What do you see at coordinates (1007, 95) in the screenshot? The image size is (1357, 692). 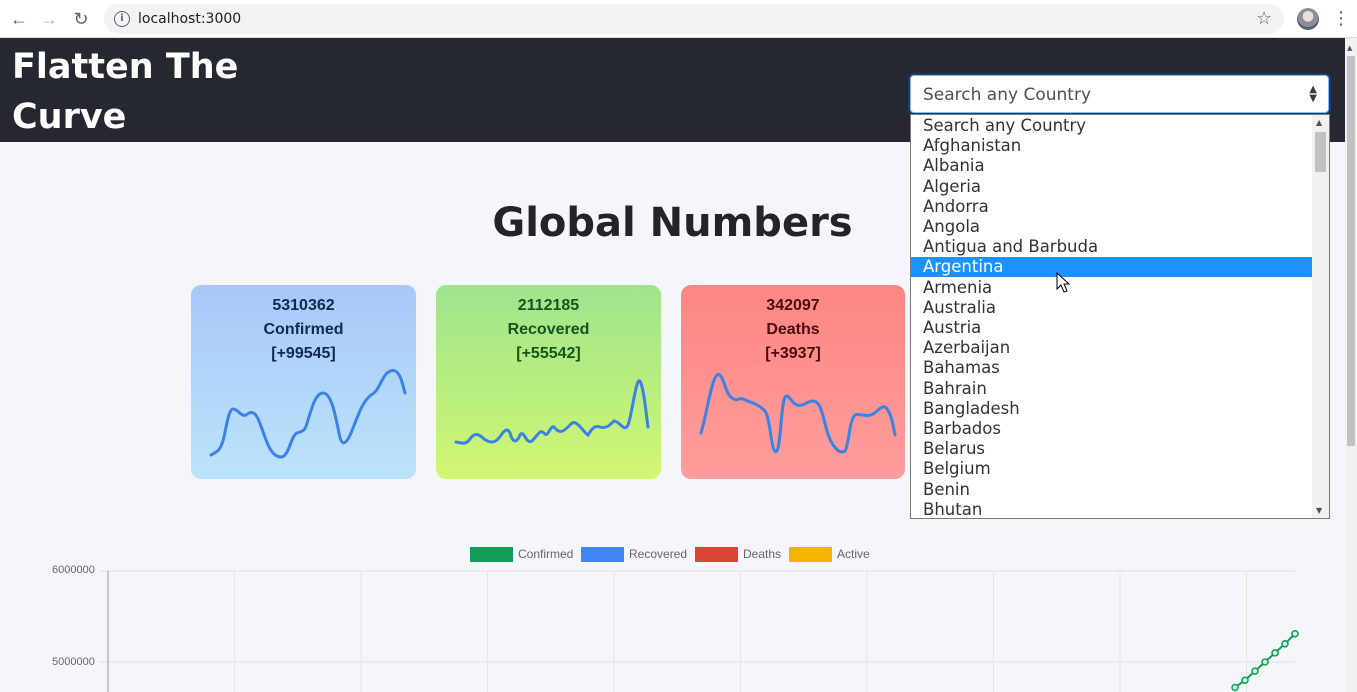 I see `country-select-value: Search any Country` at bounding box center [1007, 95].